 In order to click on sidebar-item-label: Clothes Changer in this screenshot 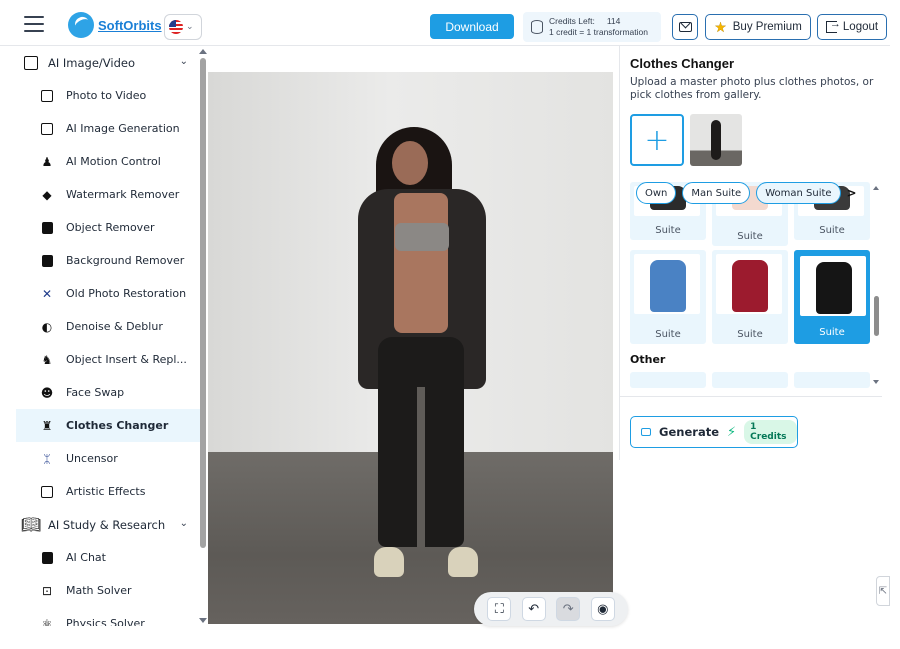, I will do `click(117, 425)`.